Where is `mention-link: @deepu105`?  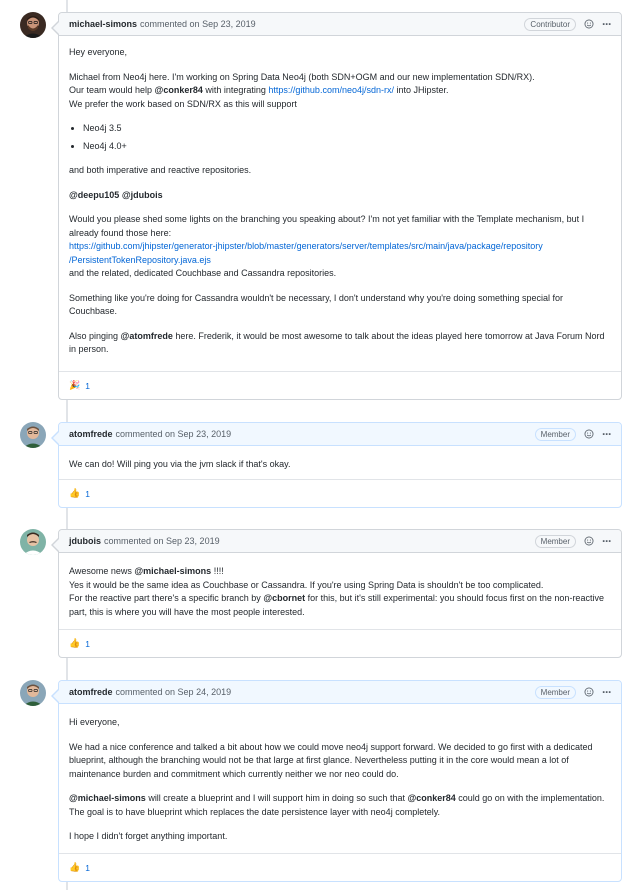
mention-link: @deepu105 is located at coordinates (94, 195).